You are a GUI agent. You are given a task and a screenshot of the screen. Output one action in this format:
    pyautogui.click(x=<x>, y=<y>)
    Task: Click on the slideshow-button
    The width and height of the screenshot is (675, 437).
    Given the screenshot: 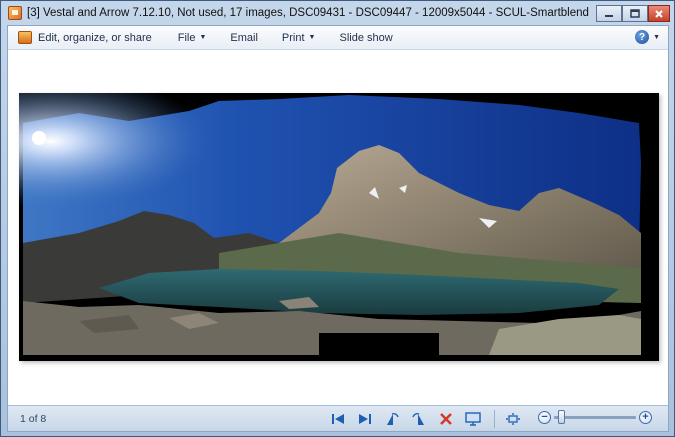 What is the action you would take?
    pyautogui.click(x=473, y=419)
    